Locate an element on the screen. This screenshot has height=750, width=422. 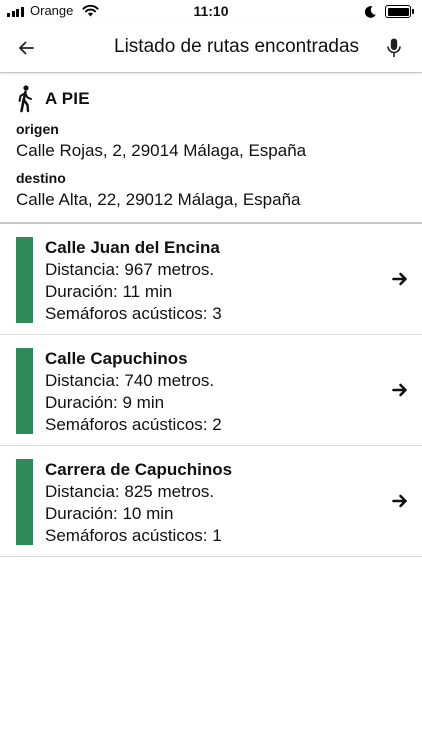
back-button is located at coordinates (26, 48).